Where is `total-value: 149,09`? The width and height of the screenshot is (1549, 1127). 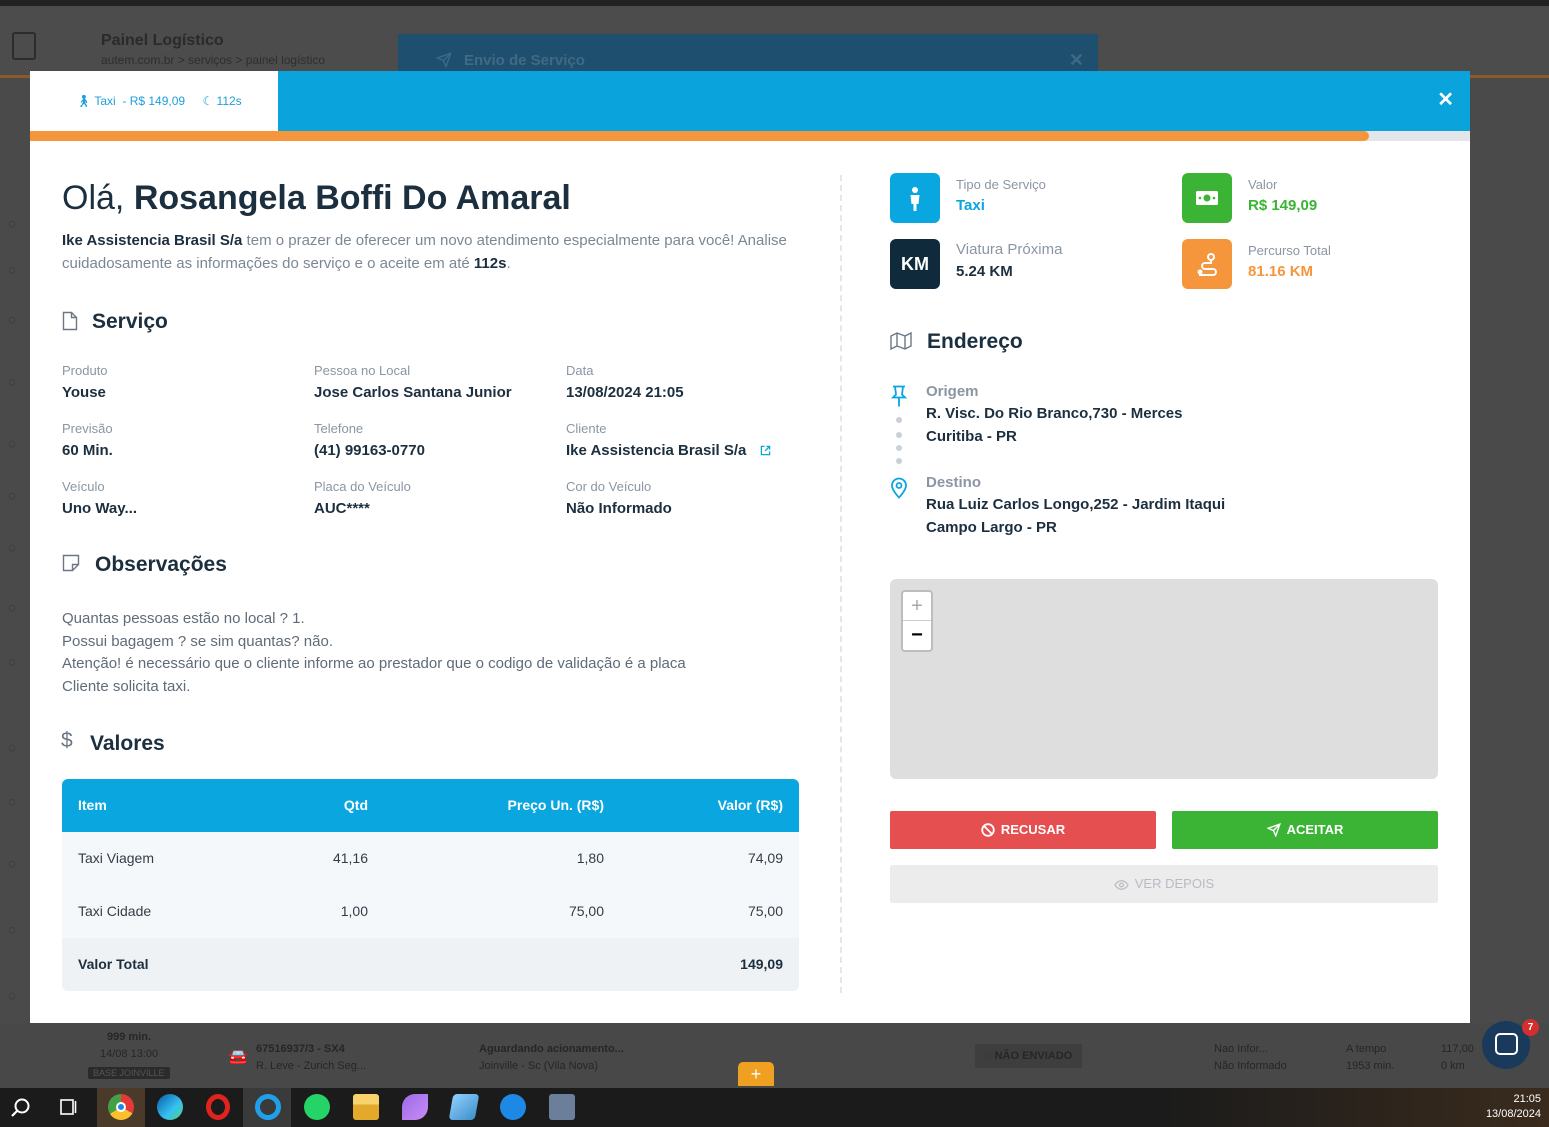 total-value: 149,09 is located at coordinates (761, 964).